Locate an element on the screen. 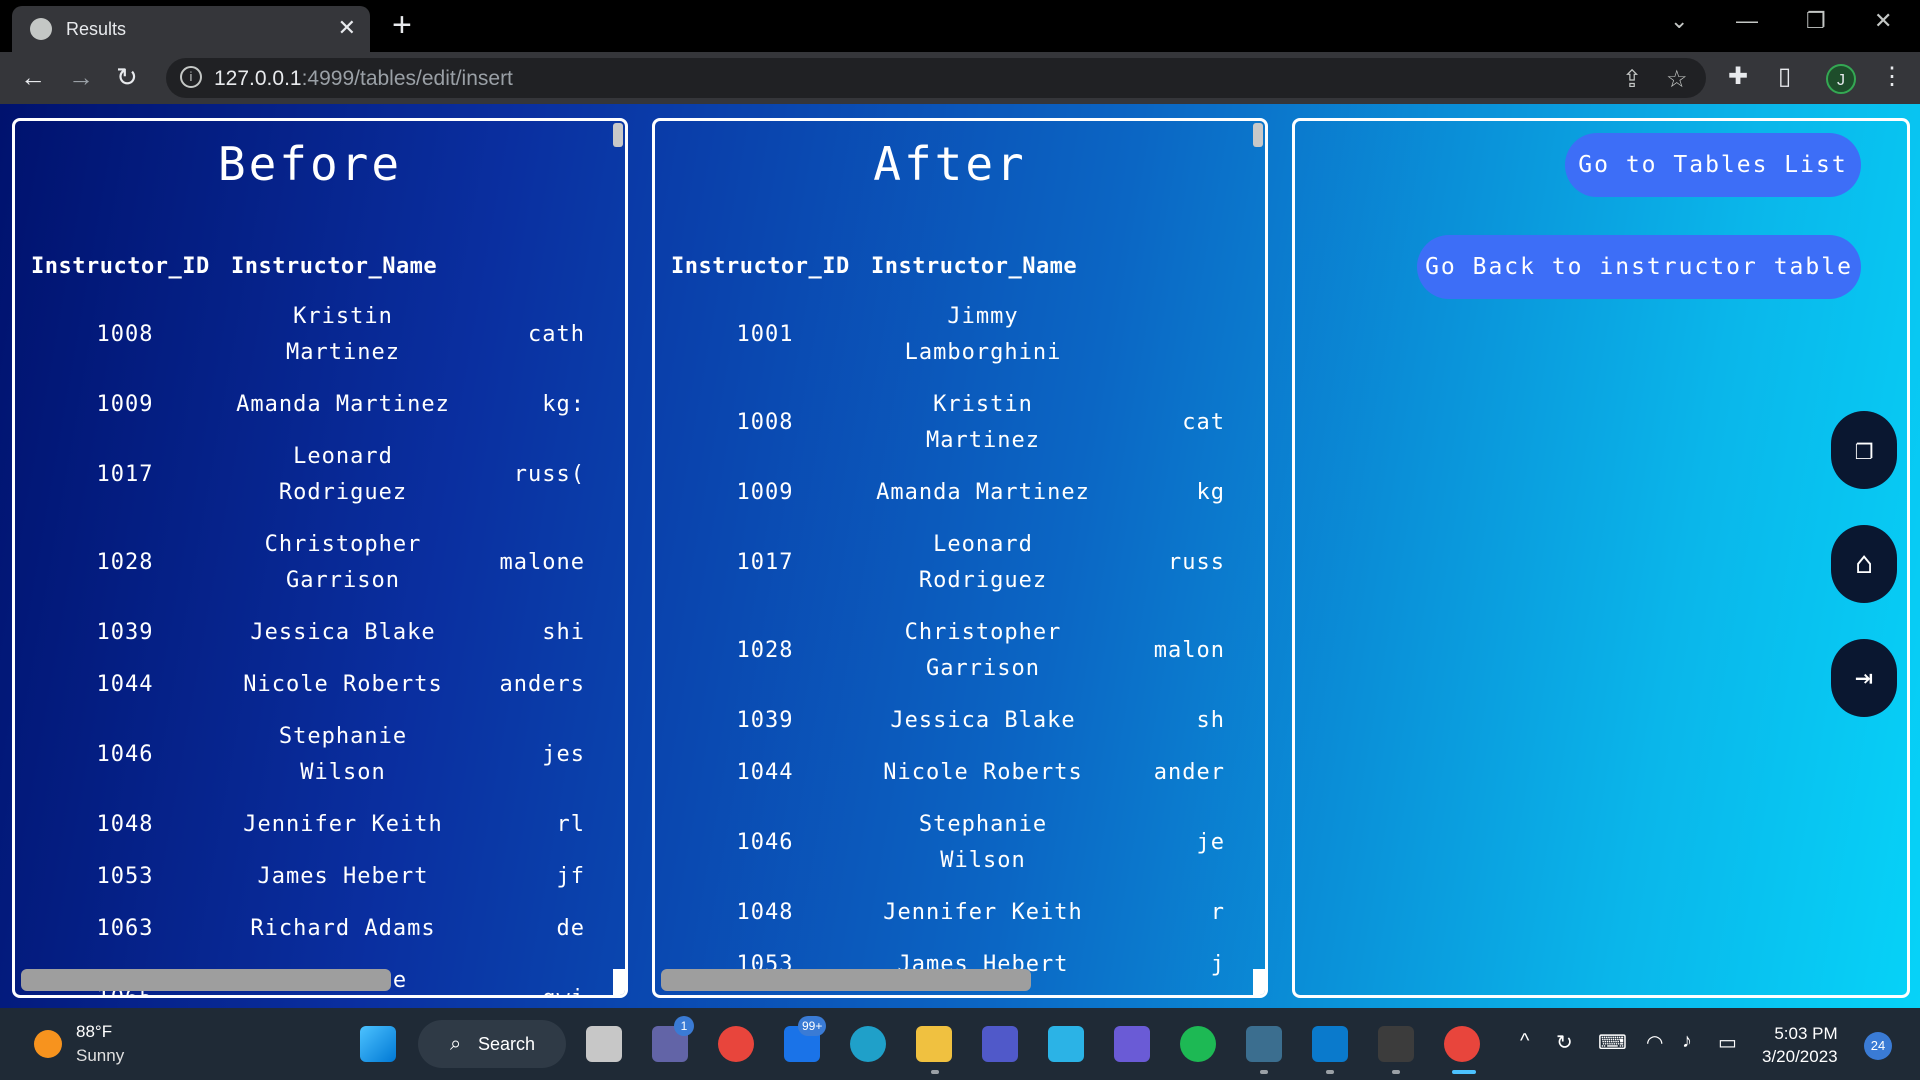 This screenshot has width=1920, height=1080. power-automate-icon is located at coordinates (1132, 1044).